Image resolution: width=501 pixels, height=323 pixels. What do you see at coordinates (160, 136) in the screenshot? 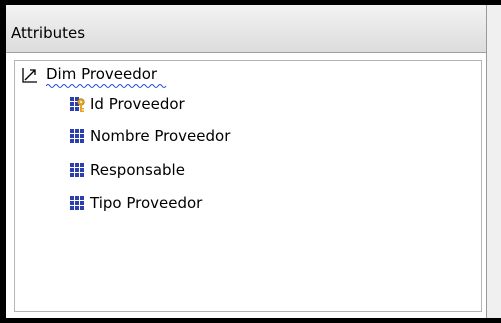
I see `tree-item-label: Nombre Proveedor` at bounding box center [160, 136].